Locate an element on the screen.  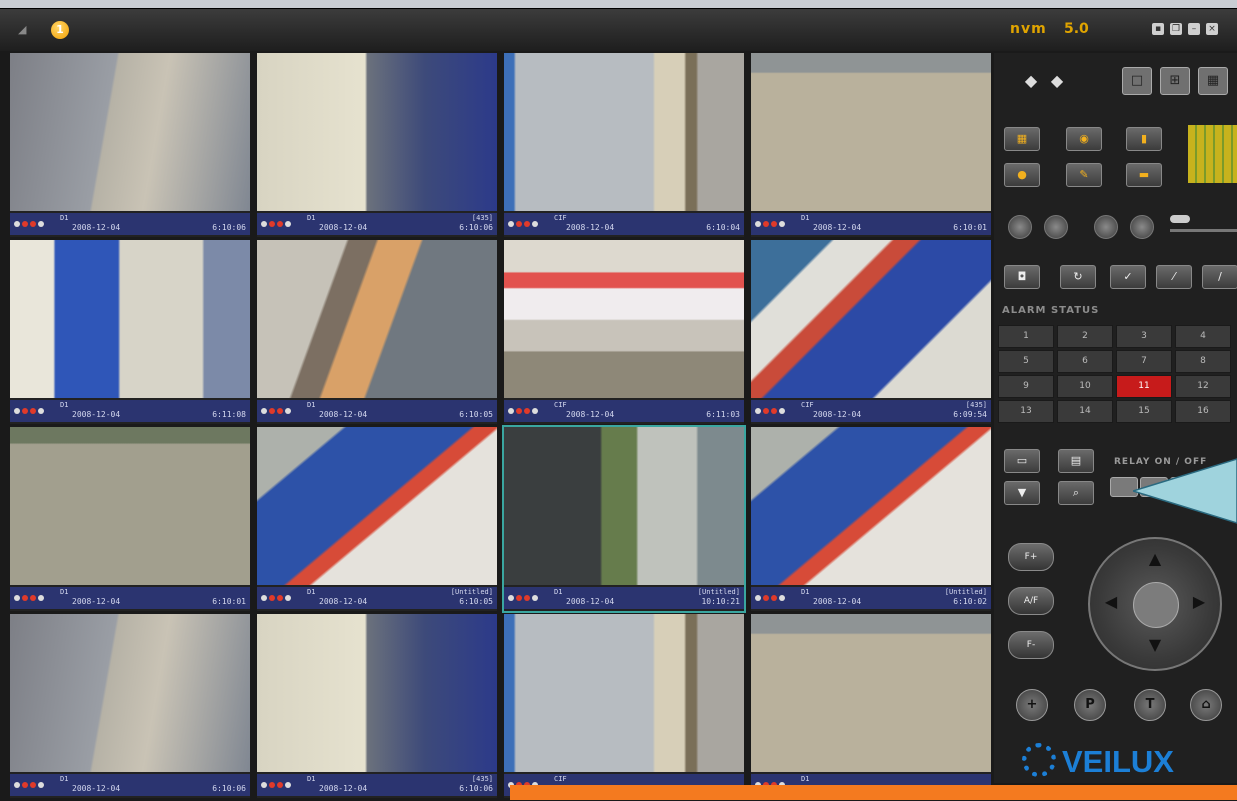
prev-arrow-icon: ◆ is located at coordinates (1031, 81).